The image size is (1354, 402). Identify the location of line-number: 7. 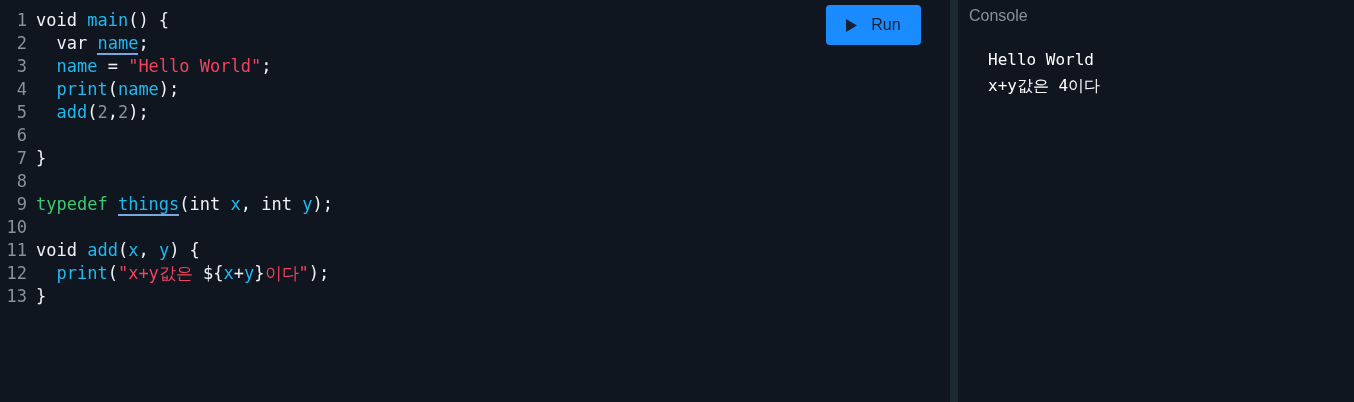
(21, 158).